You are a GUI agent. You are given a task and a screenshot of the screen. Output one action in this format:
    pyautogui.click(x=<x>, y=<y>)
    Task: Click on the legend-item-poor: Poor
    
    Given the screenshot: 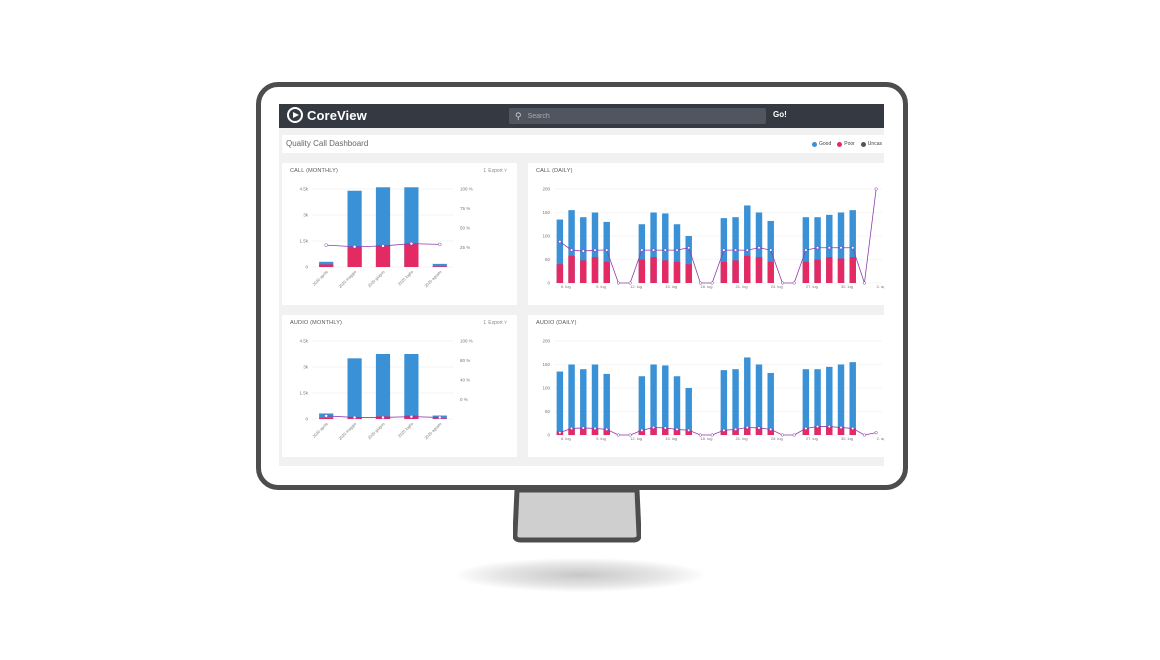 What is the action you would take?
    pyautogui.click(x=846, y=144)
    